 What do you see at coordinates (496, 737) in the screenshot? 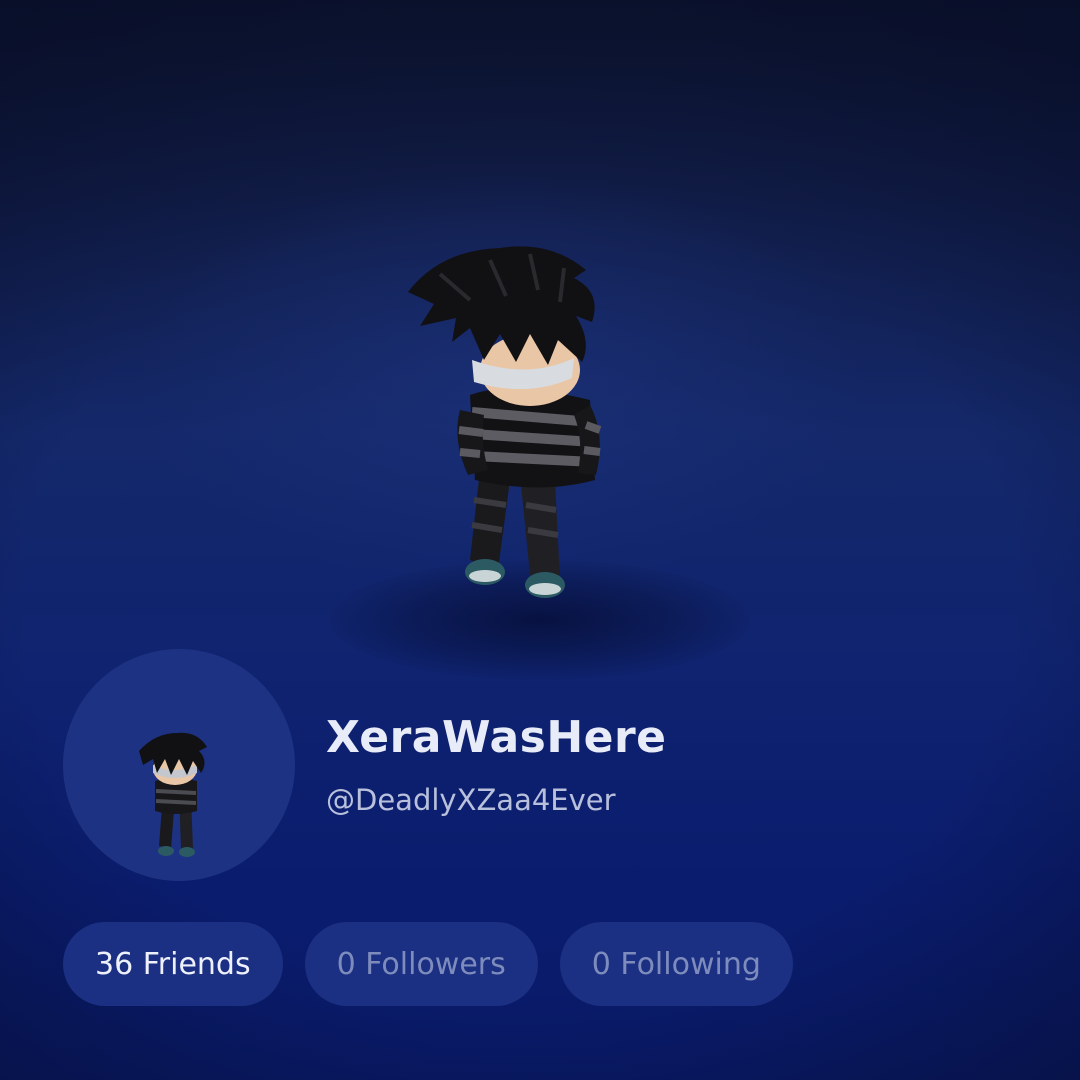
I see `display-name: XeraWasHere` at bounding box center [496, 737].